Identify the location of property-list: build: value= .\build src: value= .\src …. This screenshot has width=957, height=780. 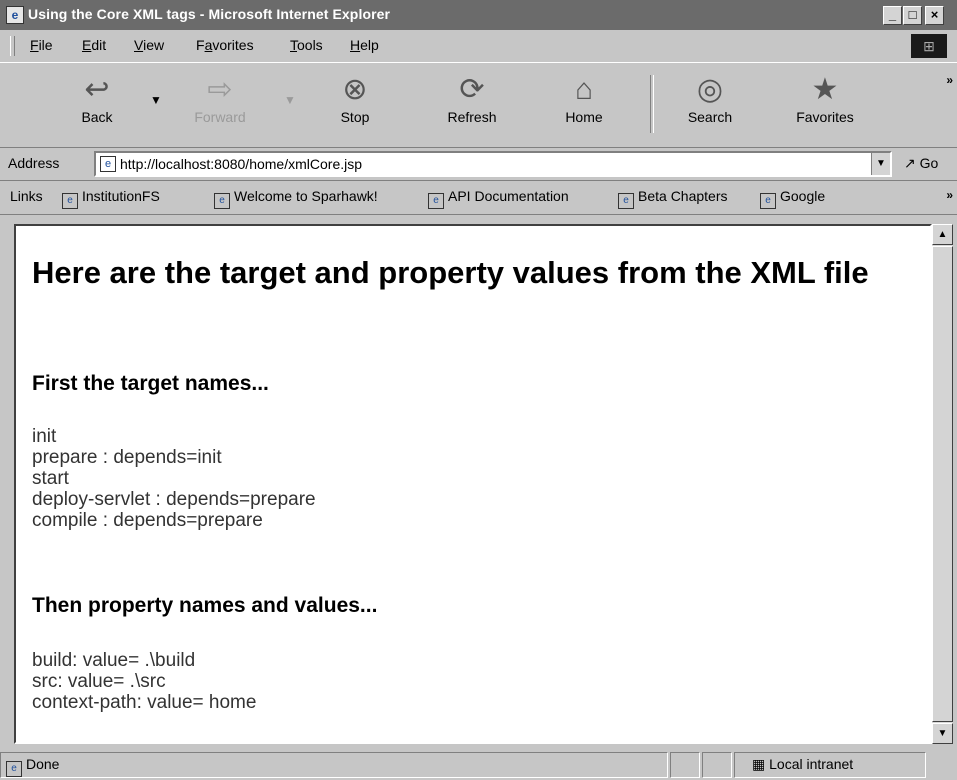
(144, 681).